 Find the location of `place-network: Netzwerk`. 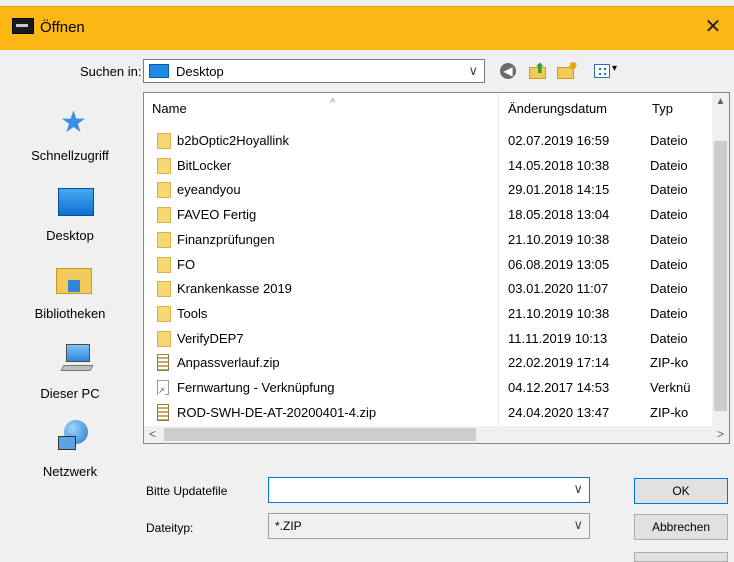

place-network: Netzwerk is located at coordinates (70, 452).